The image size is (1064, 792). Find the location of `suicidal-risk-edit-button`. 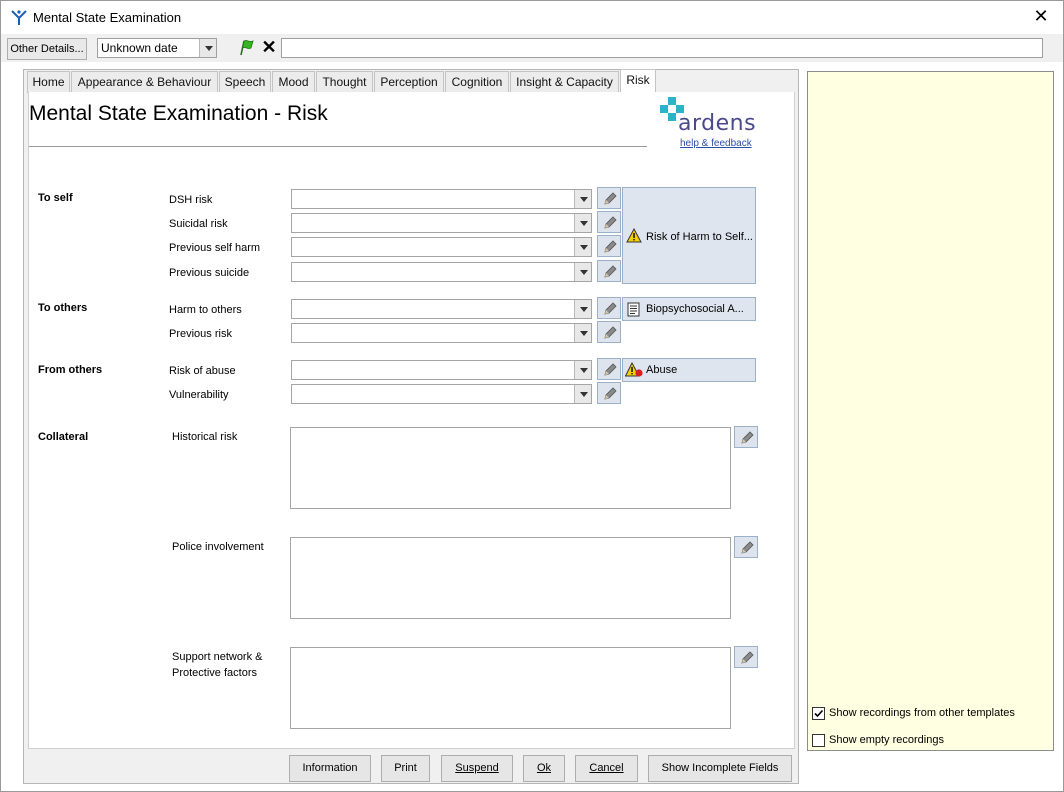

suicidal-risk-edit-button is located at coordinates (609, 222).